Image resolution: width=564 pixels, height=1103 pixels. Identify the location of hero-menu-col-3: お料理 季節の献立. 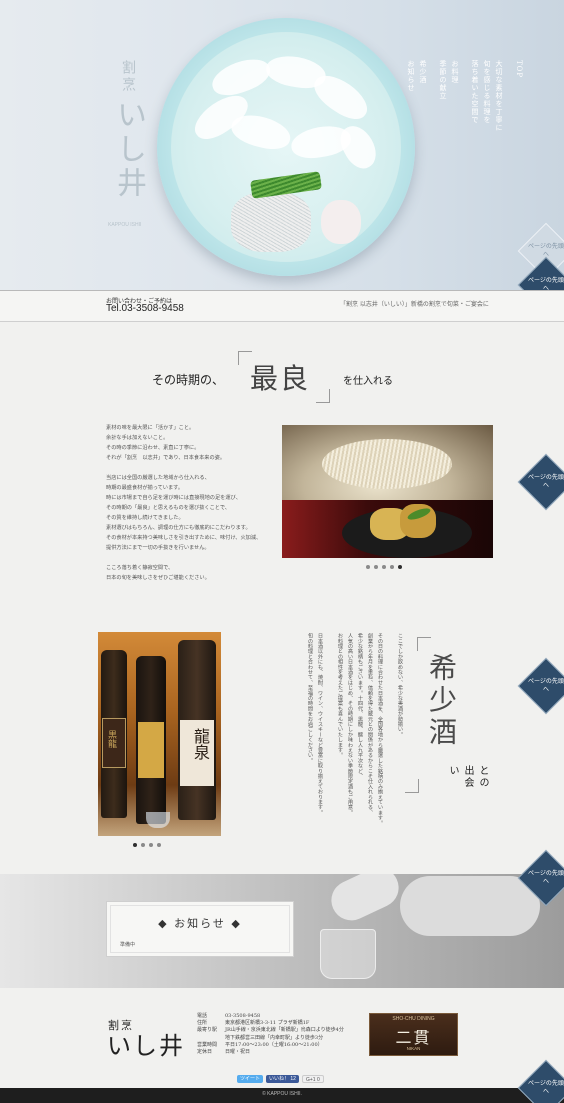
(449, 140).